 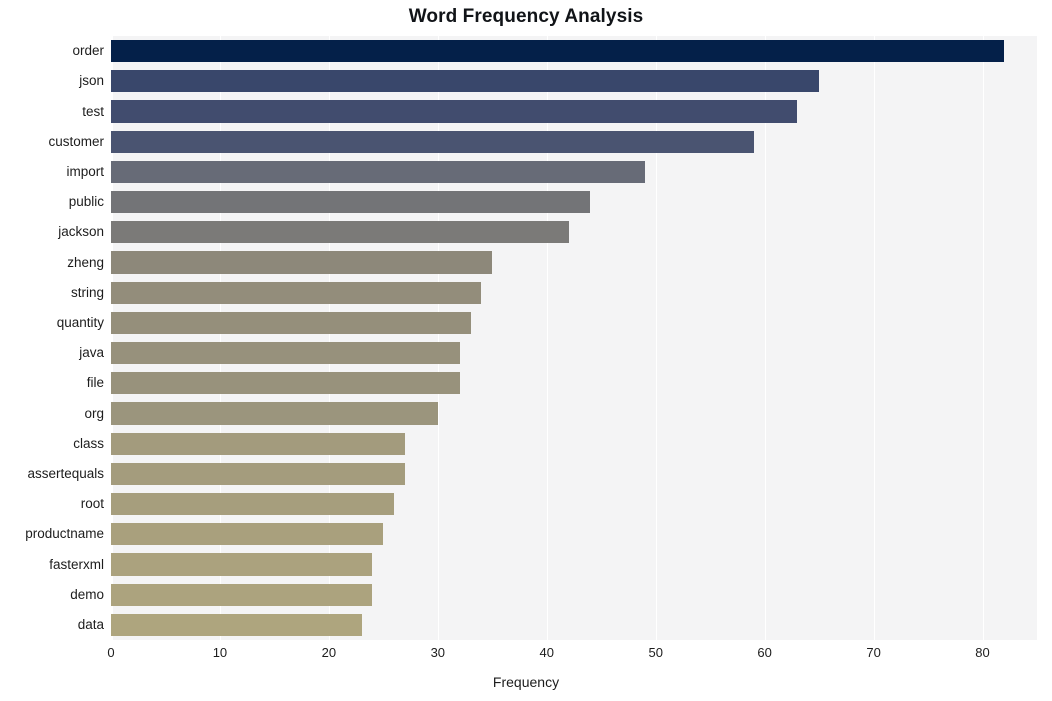 I want to click on y-tick-label-java: java, so click(x=91, y=353).